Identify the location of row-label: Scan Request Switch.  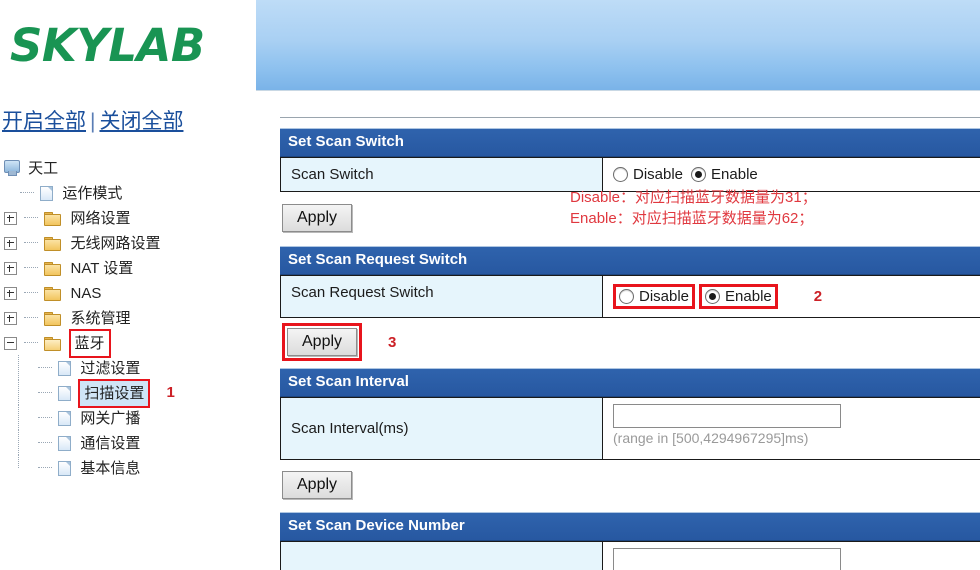
(442, 296).